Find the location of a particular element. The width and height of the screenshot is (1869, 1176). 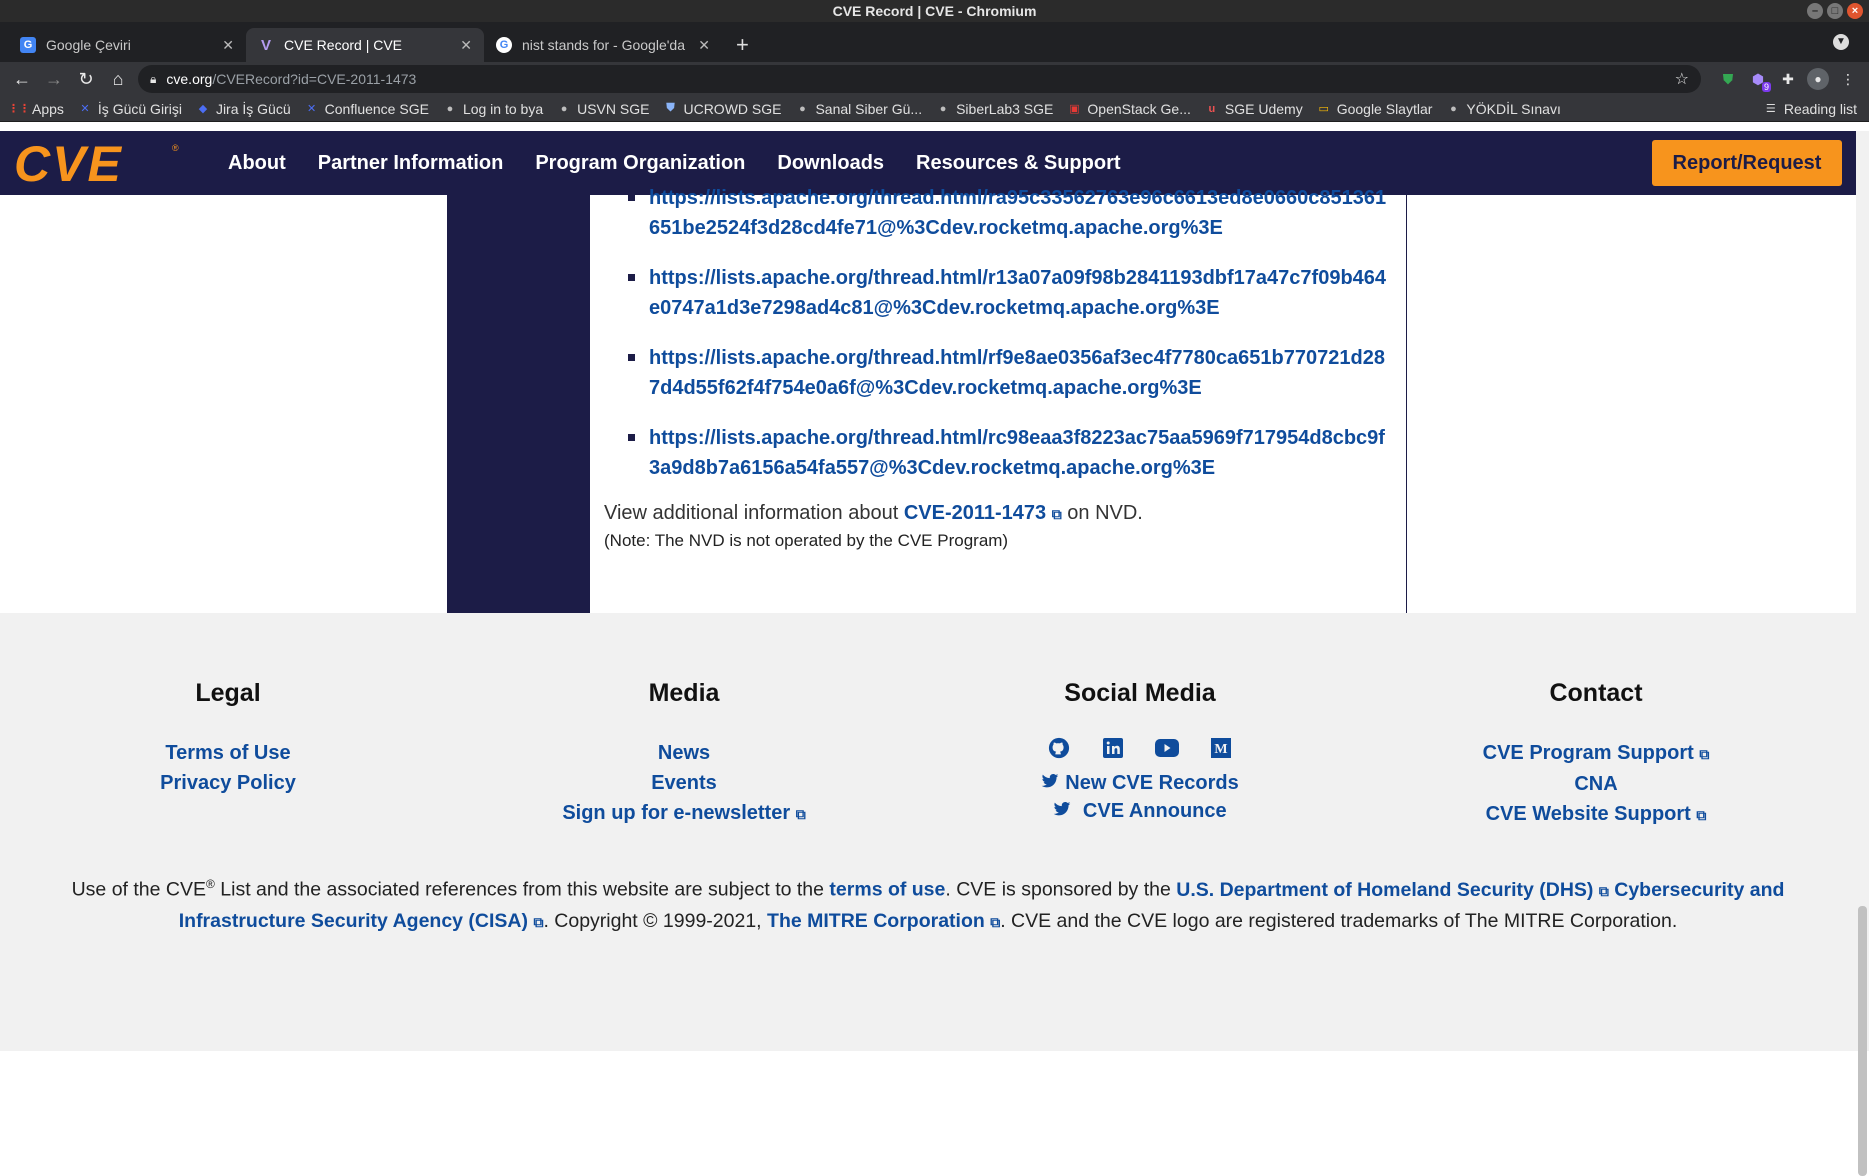

footer-legal: Legal Terms of Use Privacy Policy is located at coordinates (228, 754).